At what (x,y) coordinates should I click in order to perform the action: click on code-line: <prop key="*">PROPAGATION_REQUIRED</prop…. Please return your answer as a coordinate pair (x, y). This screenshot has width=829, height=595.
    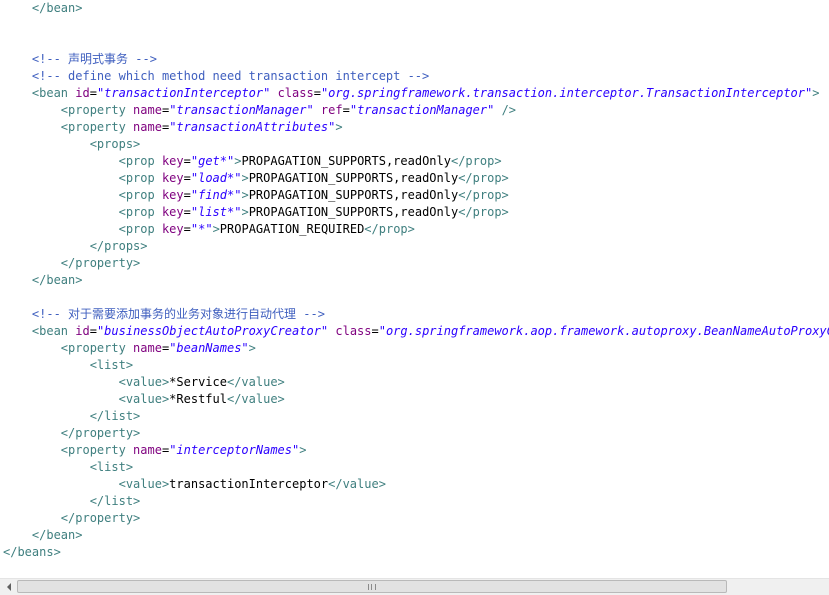
    Looking at the image, I should click on (209, 229).